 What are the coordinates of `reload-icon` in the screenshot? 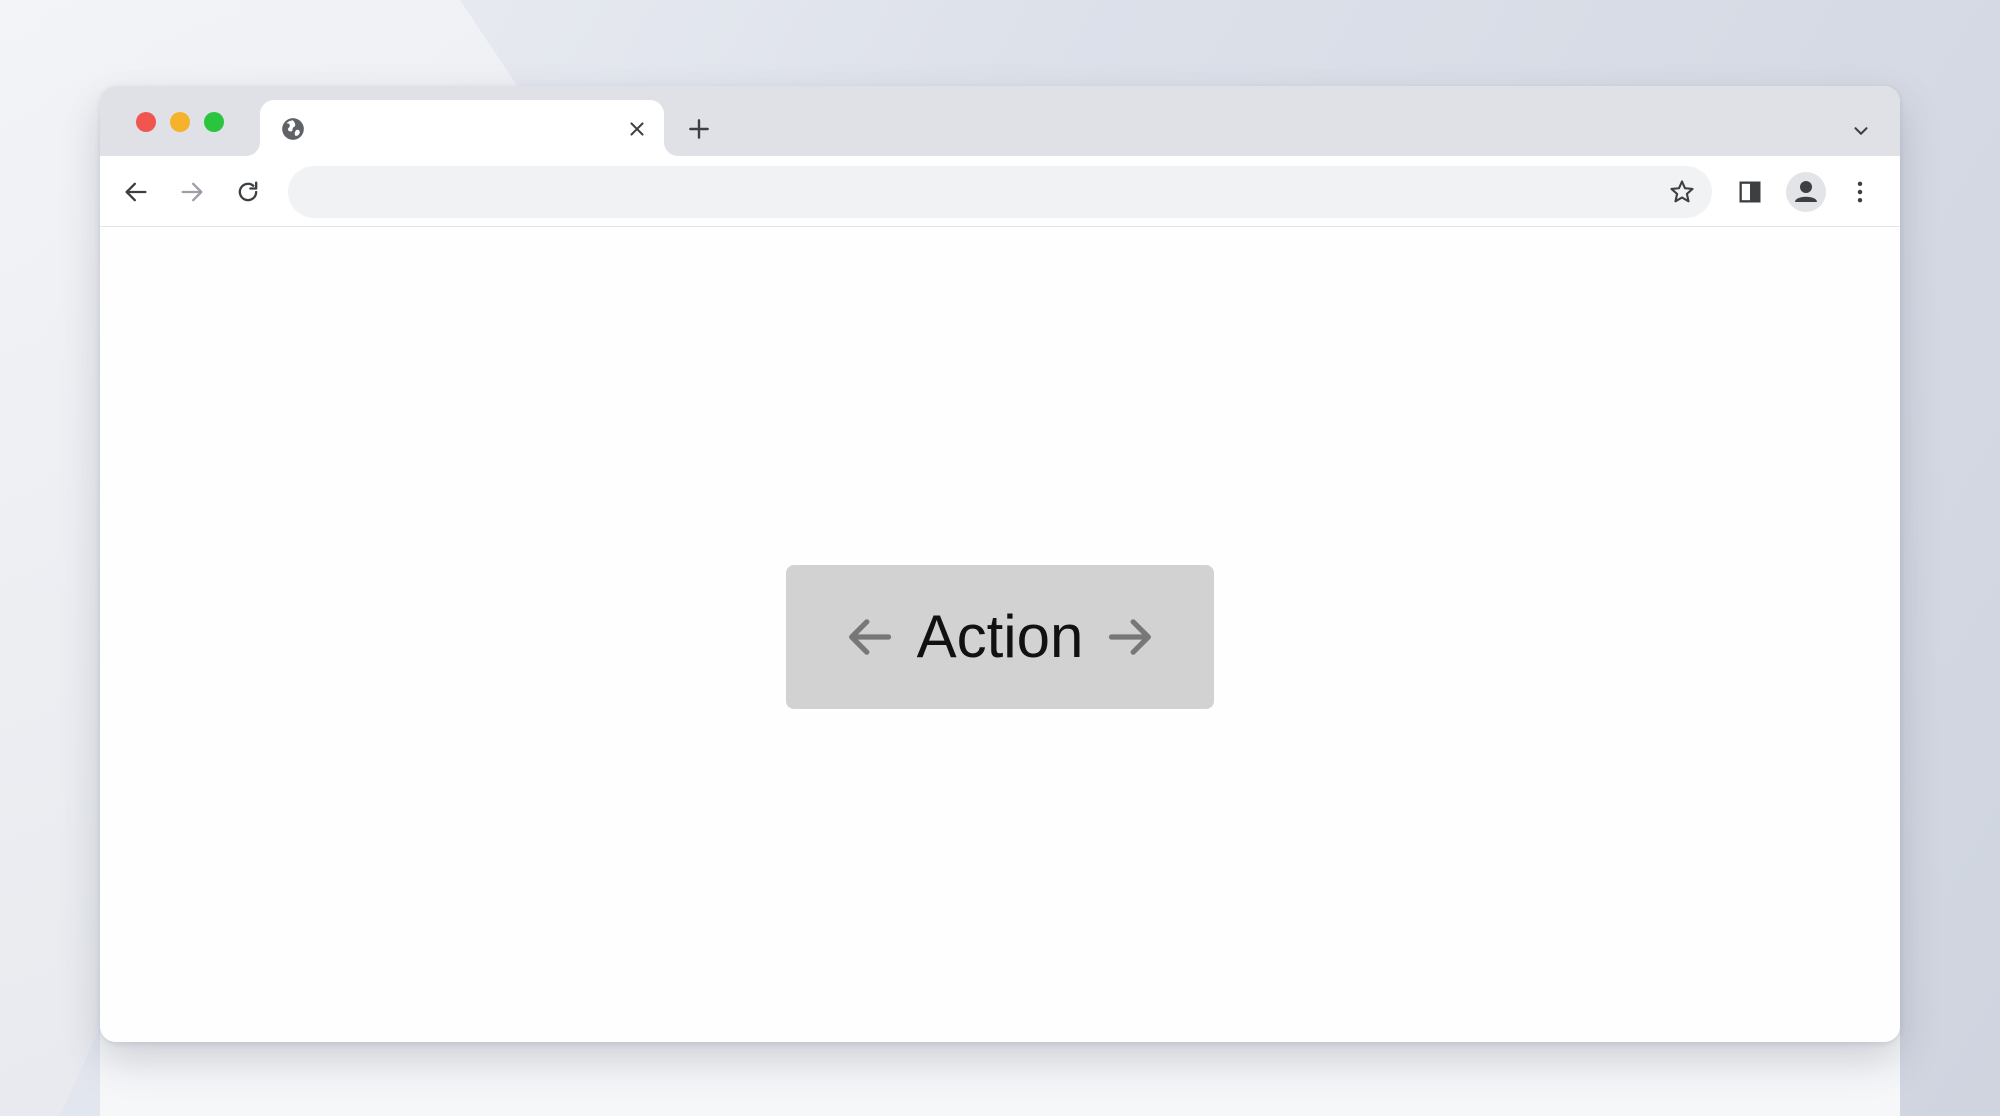 It's located at (248, 192).